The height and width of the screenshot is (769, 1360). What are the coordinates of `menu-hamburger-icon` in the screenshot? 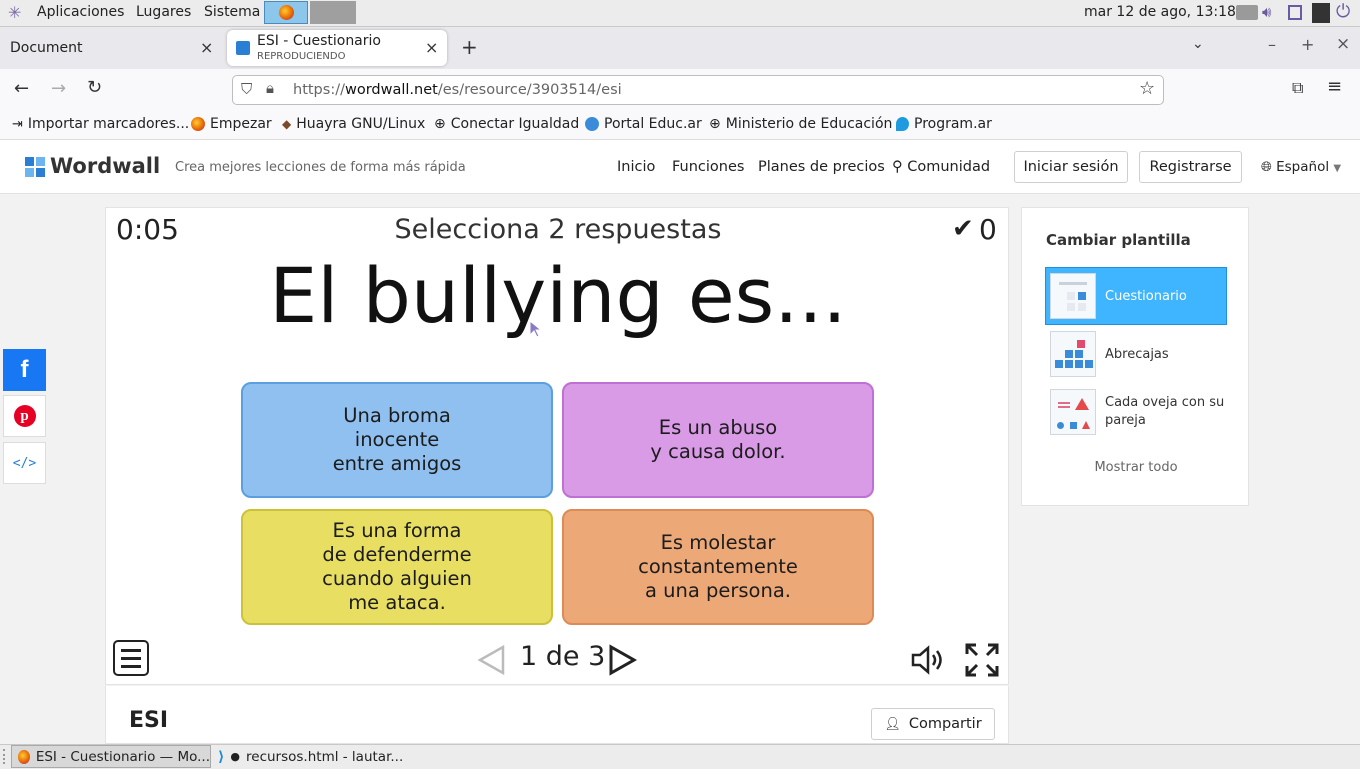 It's located at (131, 658).